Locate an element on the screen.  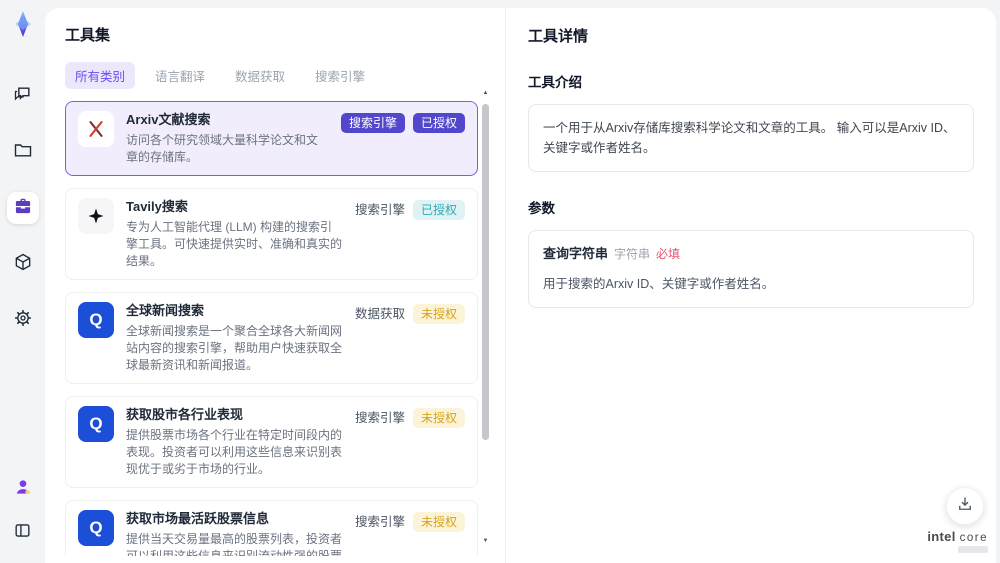
tavily-star-icon is located at coordinates (96, 216).